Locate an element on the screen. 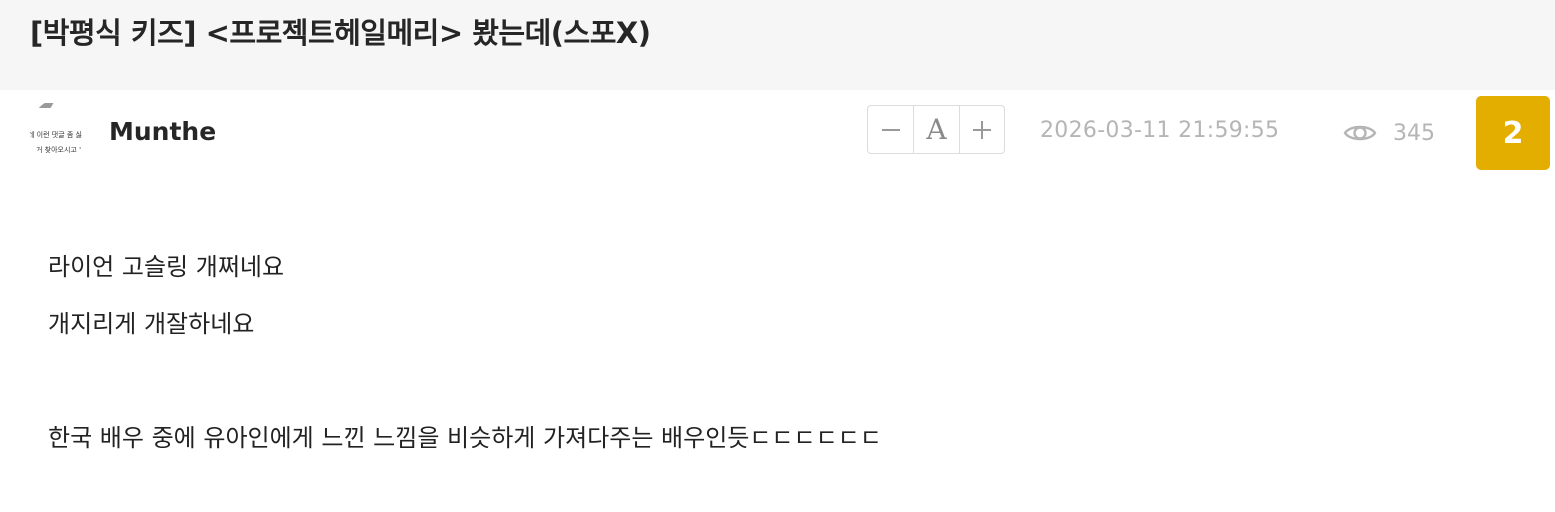 The width and height of the screenshot is (1555, 512). font-decrease-button is located at coordinates (890, 129).